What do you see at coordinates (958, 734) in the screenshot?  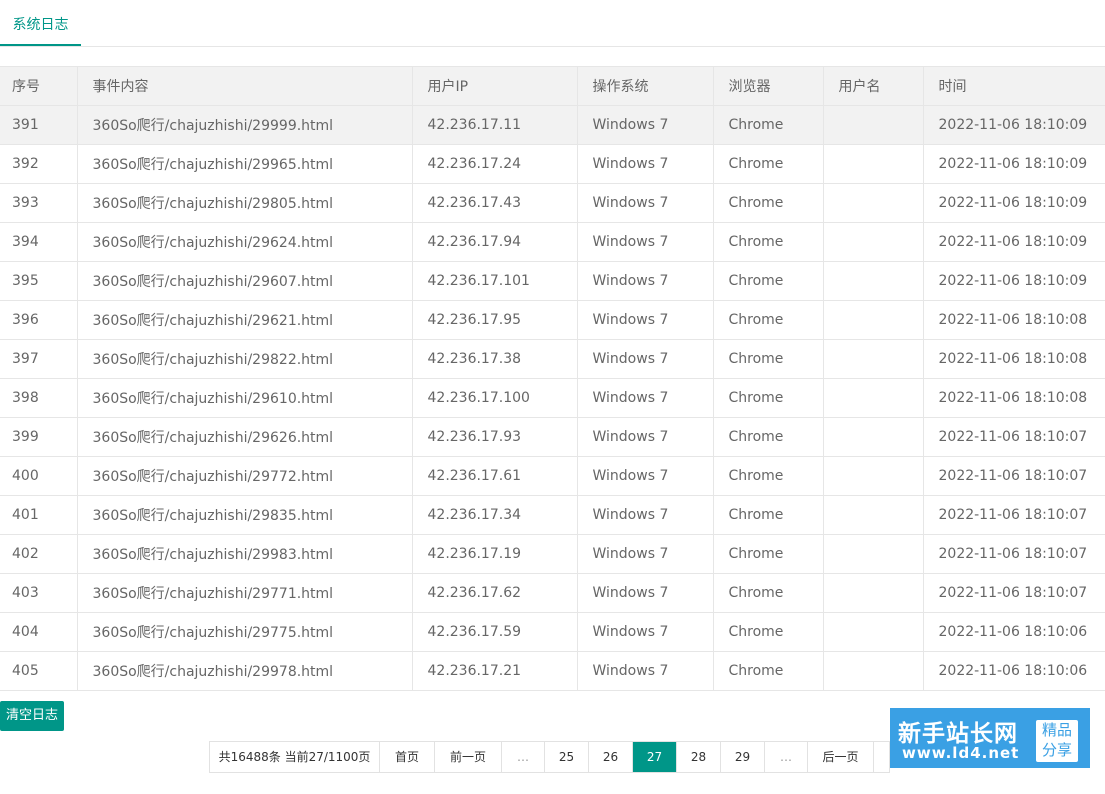 I see `watermark-title: 新手站长网` at bounding box center [958, 734].